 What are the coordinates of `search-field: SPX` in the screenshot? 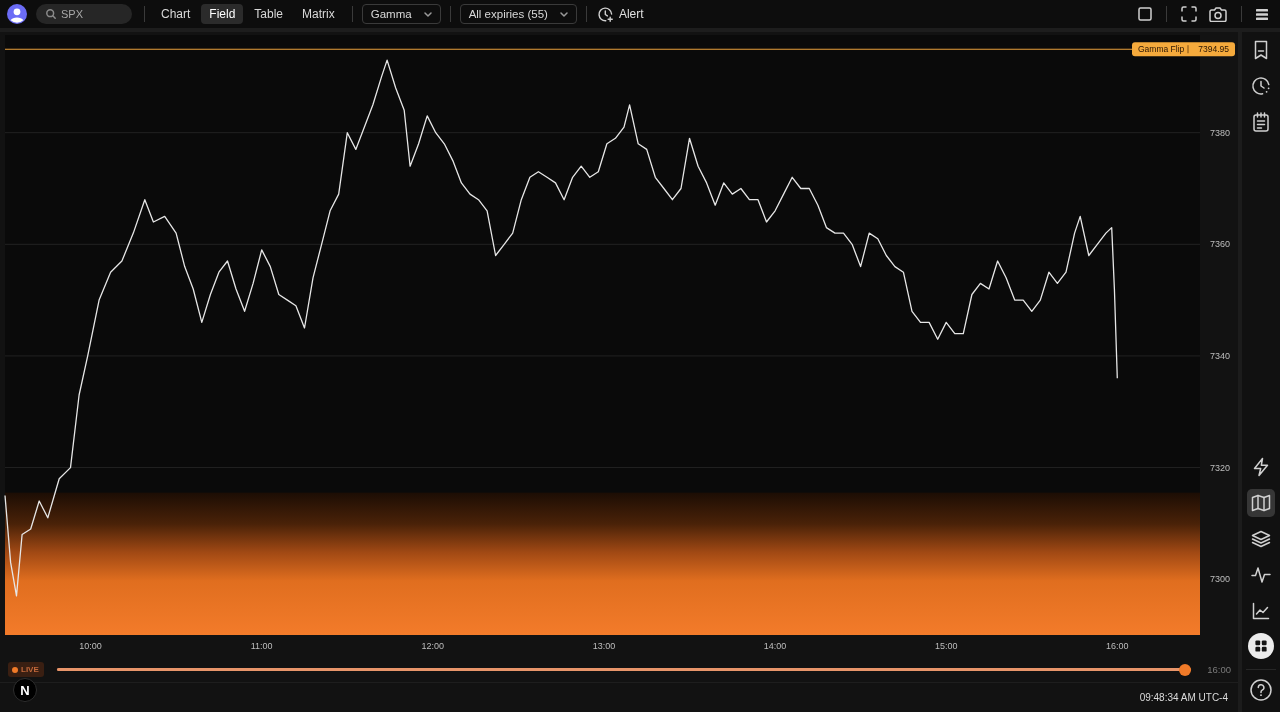 It's located at (84, 14).